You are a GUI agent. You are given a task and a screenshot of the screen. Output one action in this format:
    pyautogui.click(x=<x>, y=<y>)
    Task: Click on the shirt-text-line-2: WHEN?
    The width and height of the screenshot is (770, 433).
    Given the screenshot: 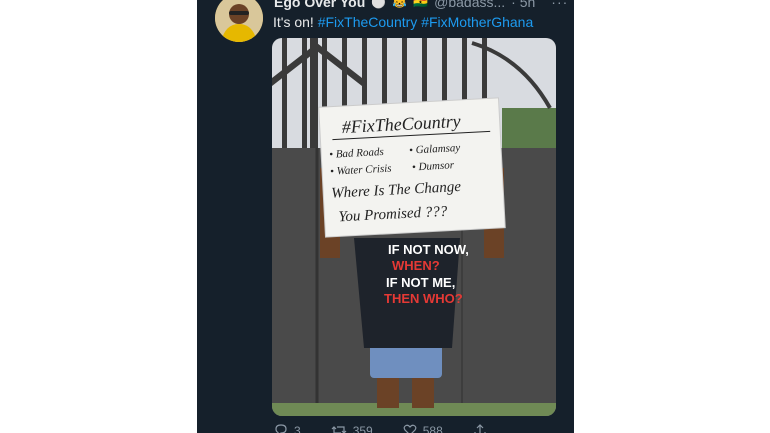 What is the action you would take?
    pyautogui.click(x=416, y=265)
    